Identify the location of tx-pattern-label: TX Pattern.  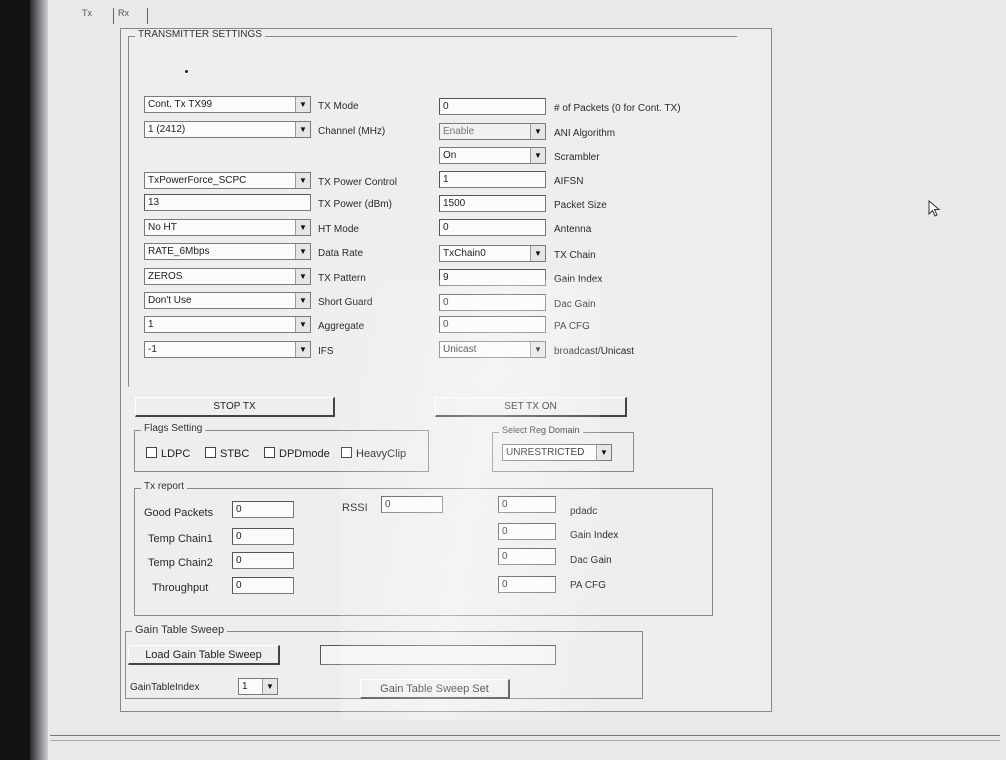
(342, 278).